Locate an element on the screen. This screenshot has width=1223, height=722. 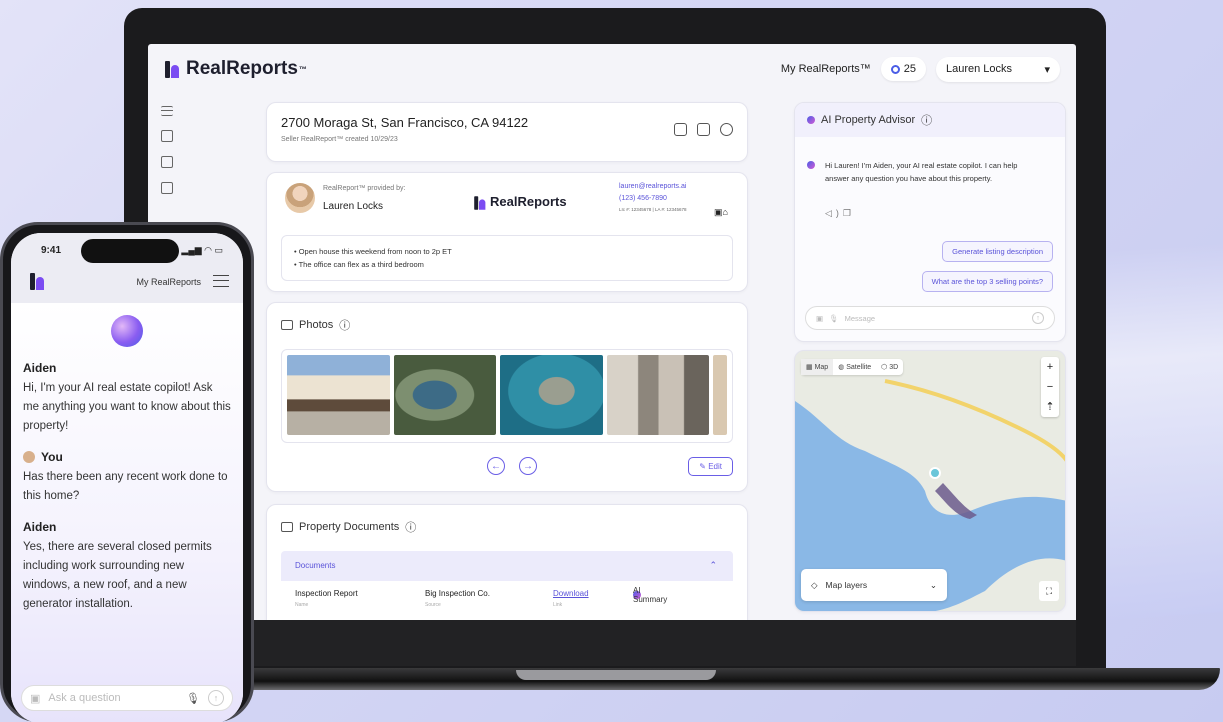
tab-satellite: ◍ Satellite is located at coordinates (854, 367).